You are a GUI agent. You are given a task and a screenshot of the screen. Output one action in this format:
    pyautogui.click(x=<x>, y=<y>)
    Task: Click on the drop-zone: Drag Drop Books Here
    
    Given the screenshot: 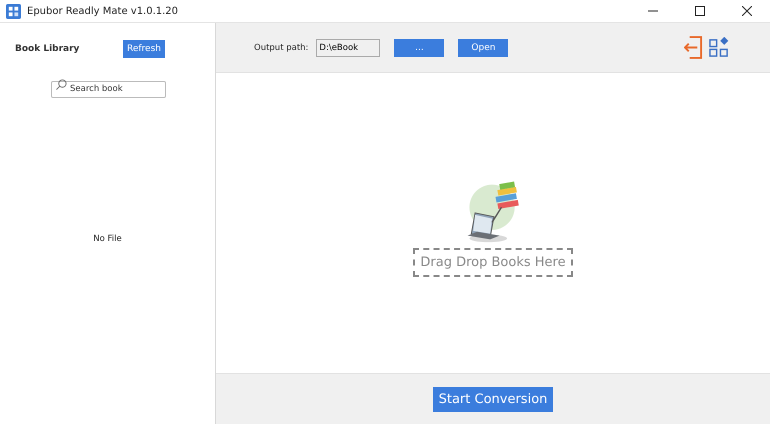 What is the action you would take?
    pyautogui.click(x=493, y=262)
    